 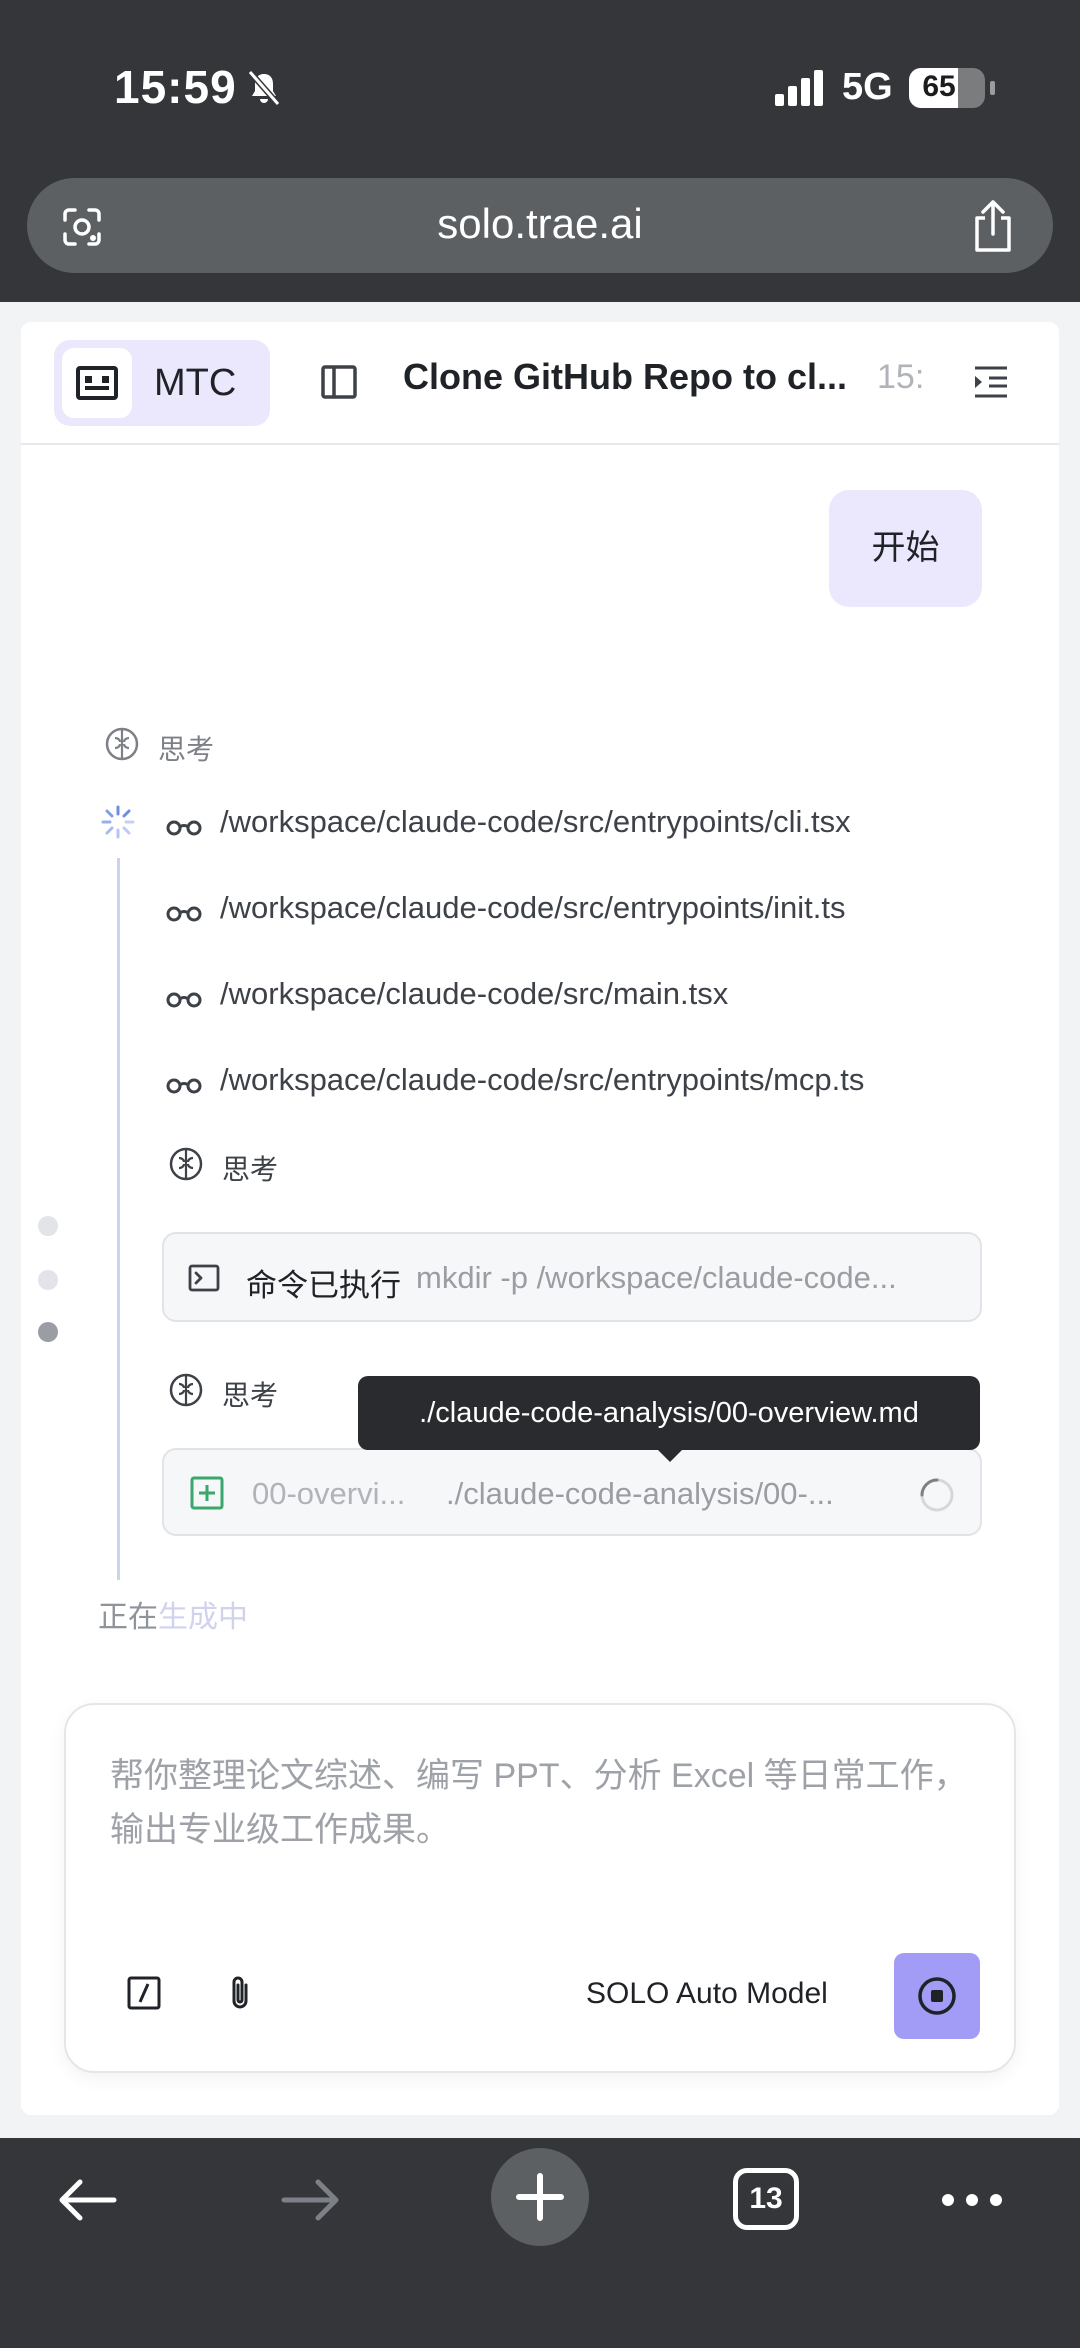 I want to click on more-options-icon, so click(x=972, y=2200).